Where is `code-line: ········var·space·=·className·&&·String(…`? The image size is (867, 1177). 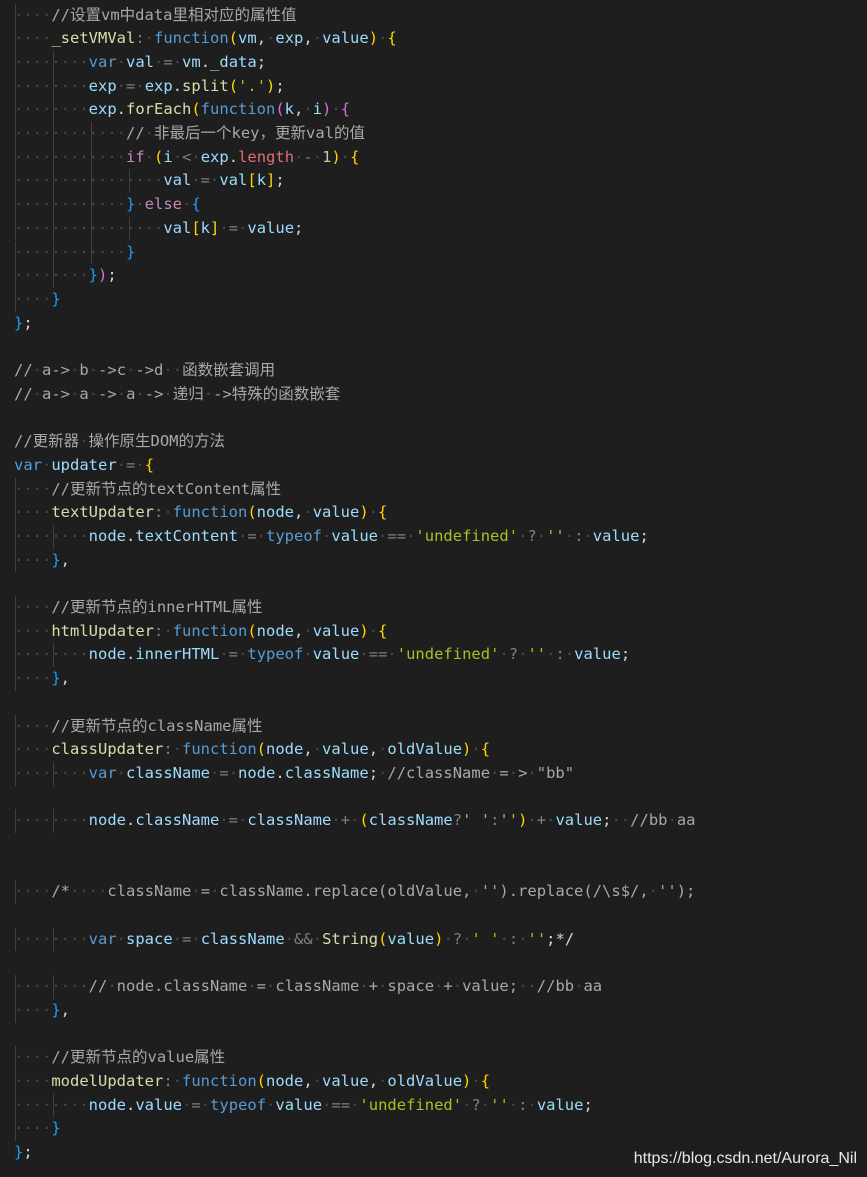 code-line: ········var·space·=·className·&&·String(… is located at coordinates (294, 938).